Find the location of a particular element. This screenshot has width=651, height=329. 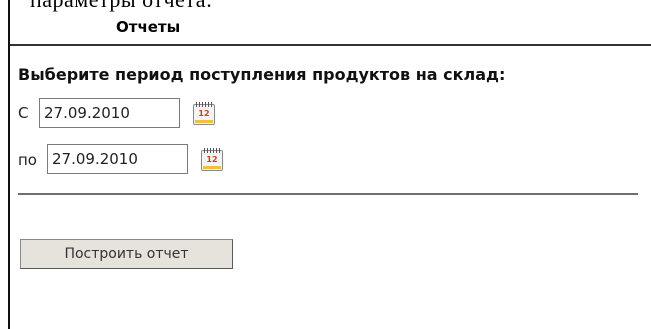

to-label: по is located at coordinates (27, 160).